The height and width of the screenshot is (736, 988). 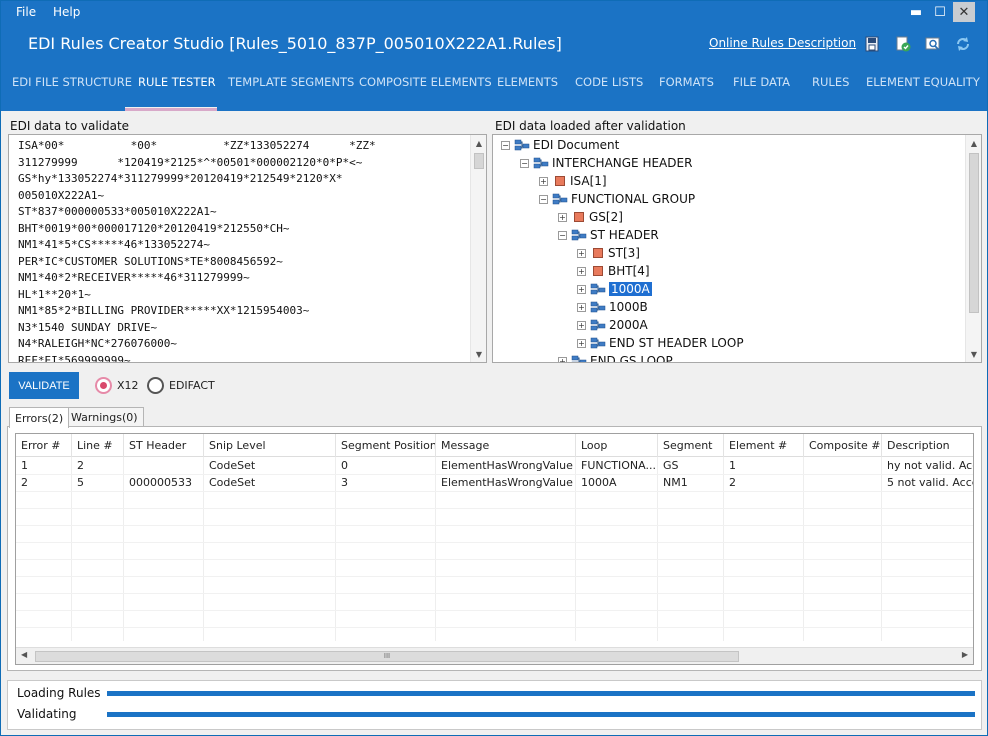 What do you see at coordinates (903, 44) in the screenshot?
I see `validate-document-icon` at bounding box center [903, 44].